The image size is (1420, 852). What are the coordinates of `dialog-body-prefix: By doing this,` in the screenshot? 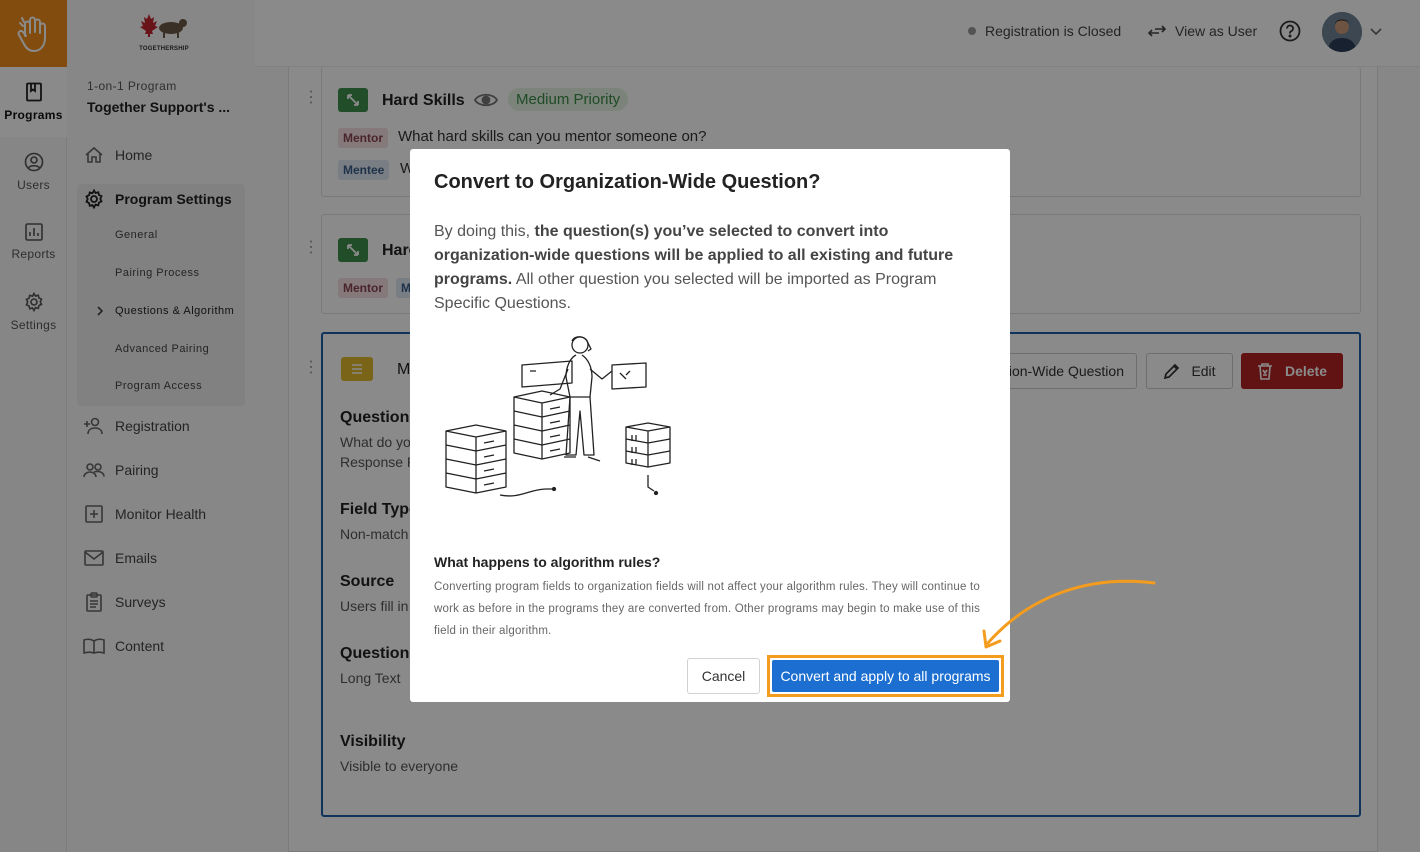 It's located at (484, 231).